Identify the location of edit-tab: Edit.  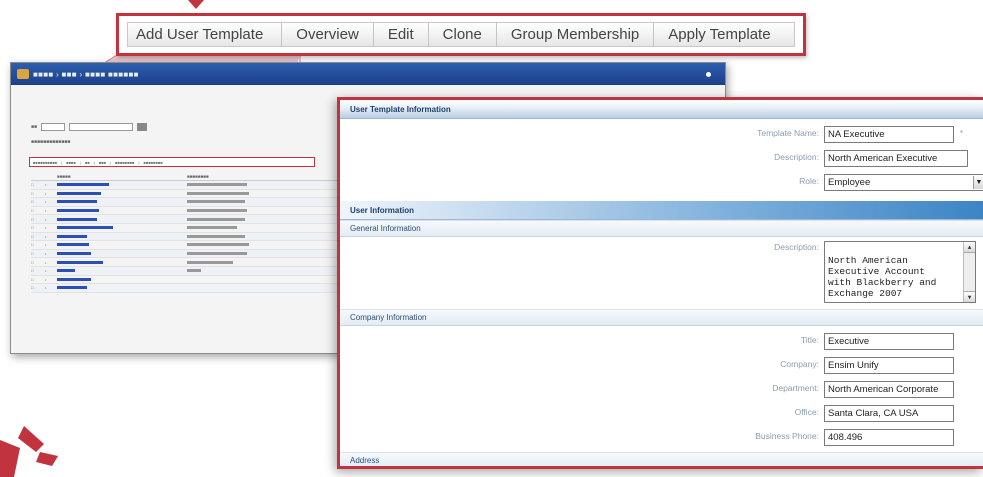
(401, 34).